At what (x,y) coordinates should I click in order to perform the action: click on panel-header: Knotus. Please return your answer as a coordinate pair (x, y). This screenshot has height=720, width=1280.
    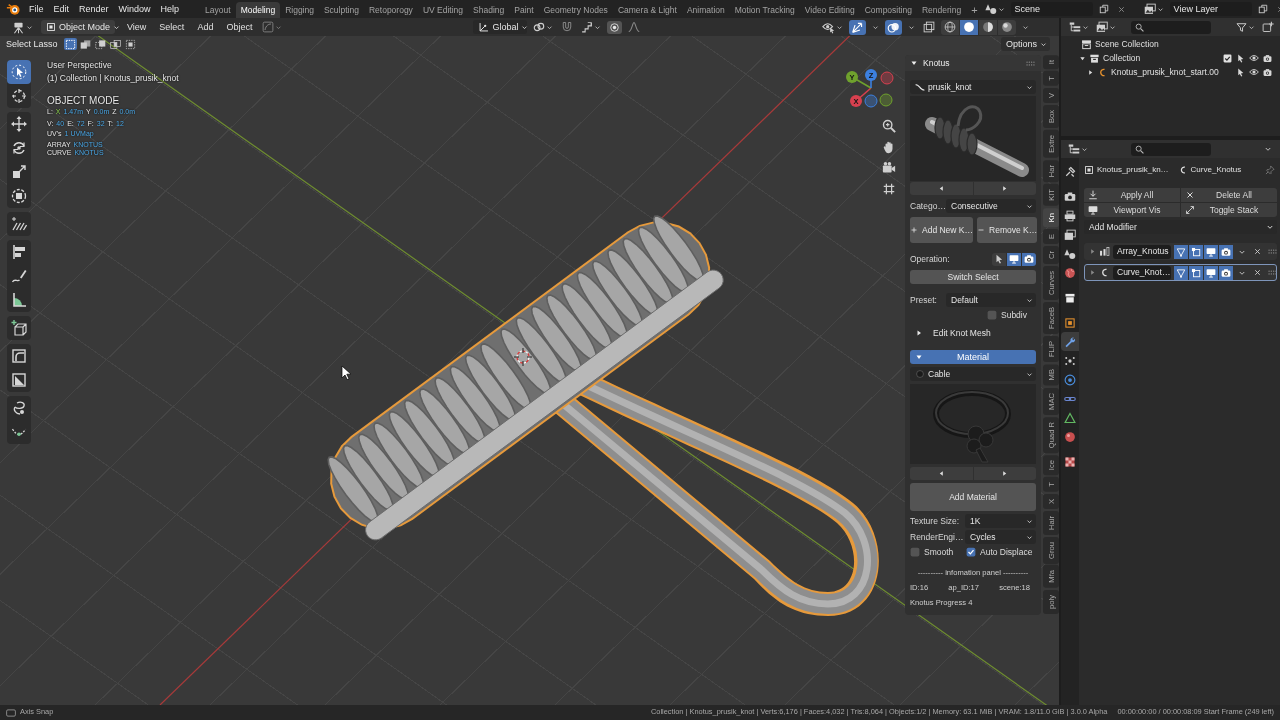
    Looking at the image, I should click on (973, 63).